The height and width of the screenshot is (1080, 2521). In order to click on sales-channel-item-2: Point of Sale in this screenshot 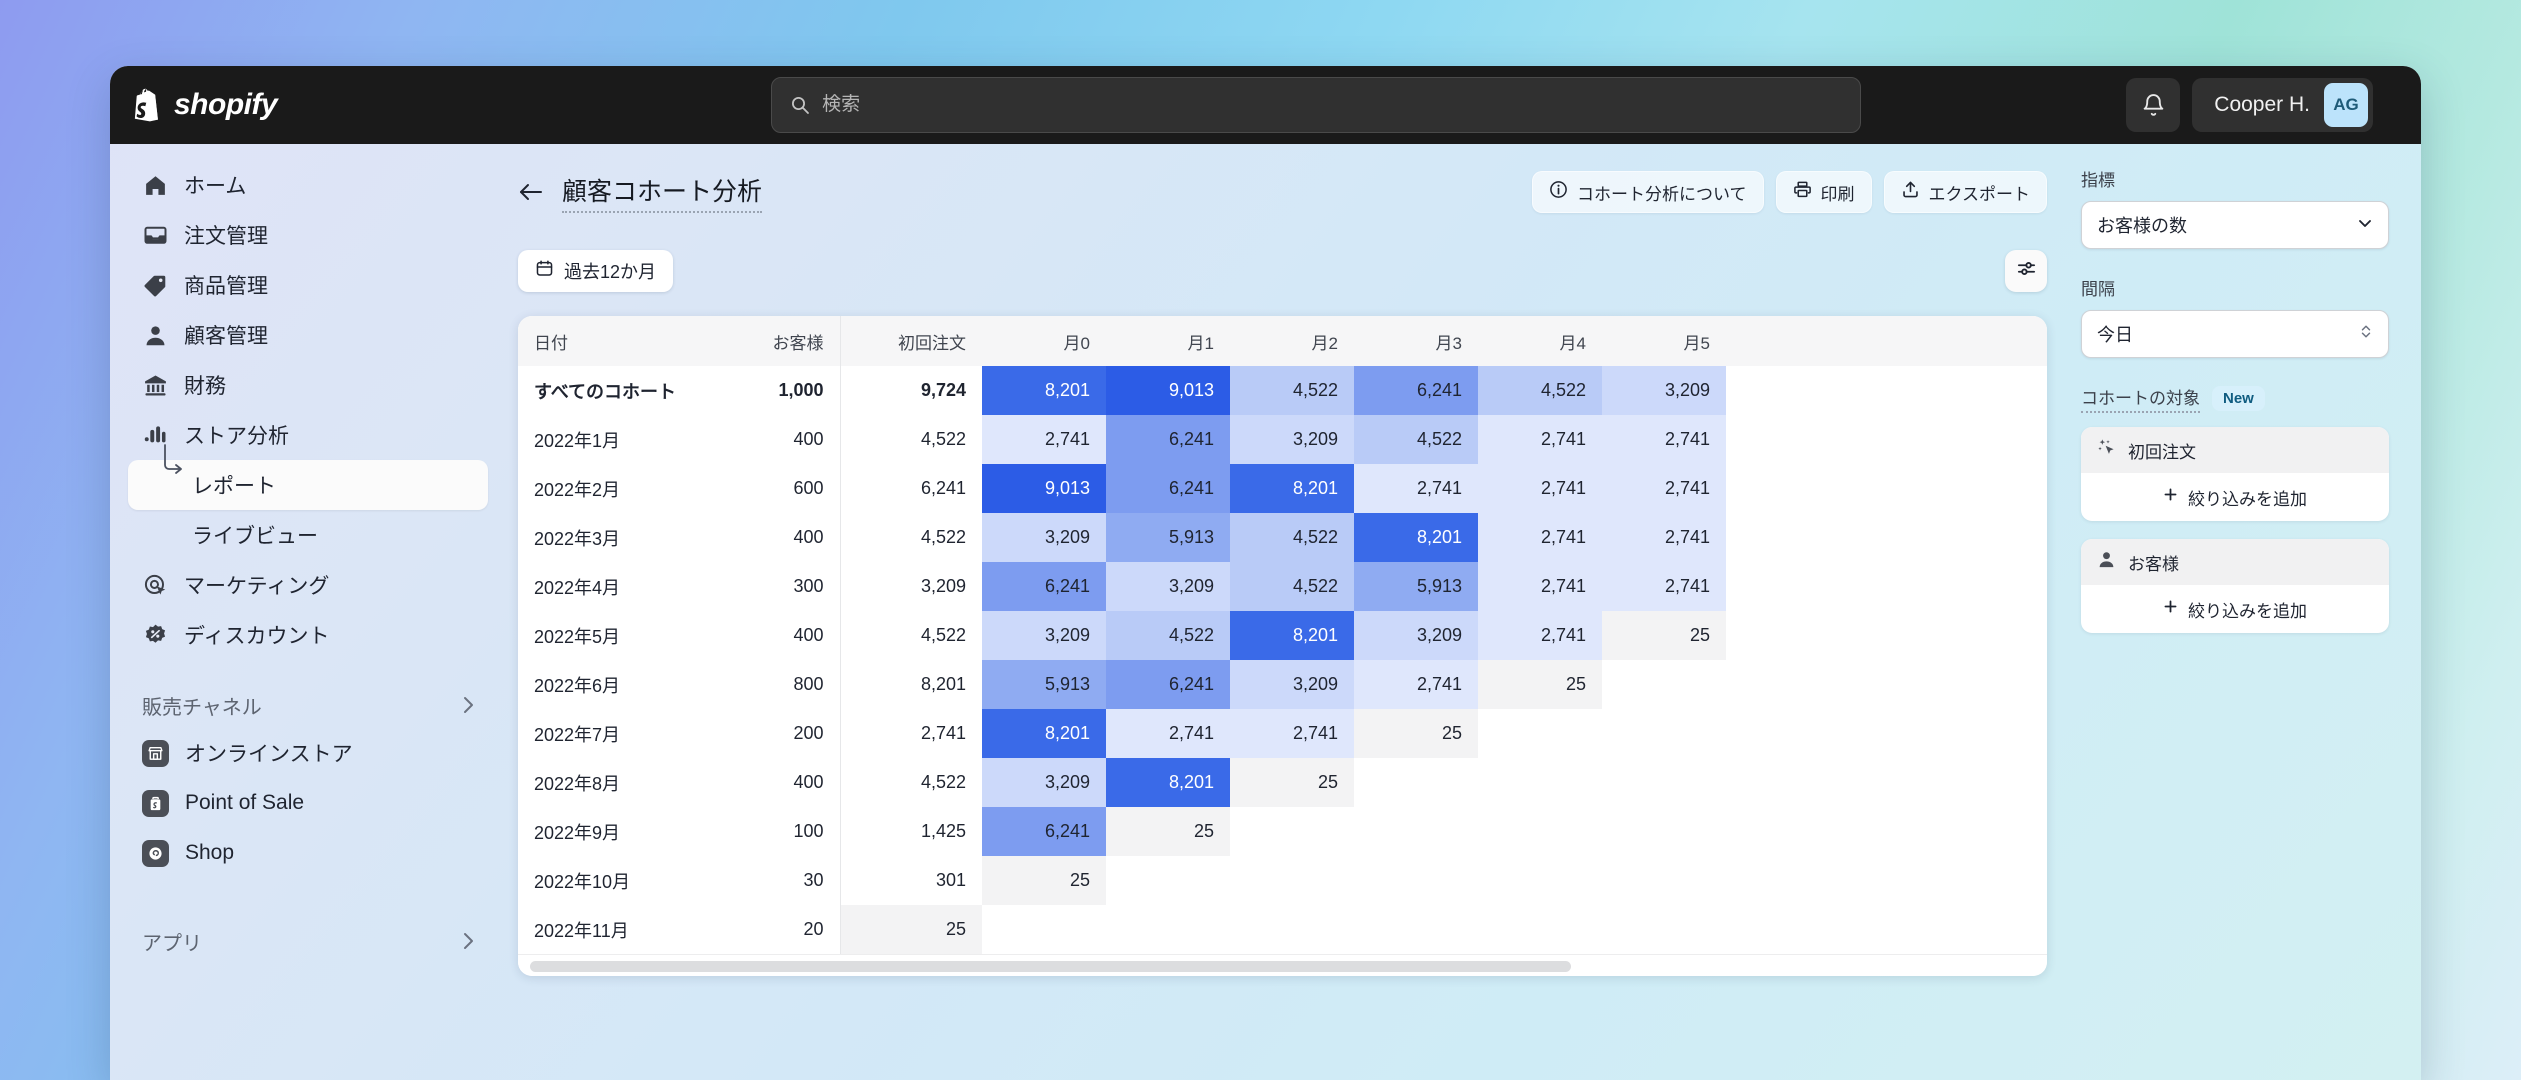, I will do `click(308, 803)`.